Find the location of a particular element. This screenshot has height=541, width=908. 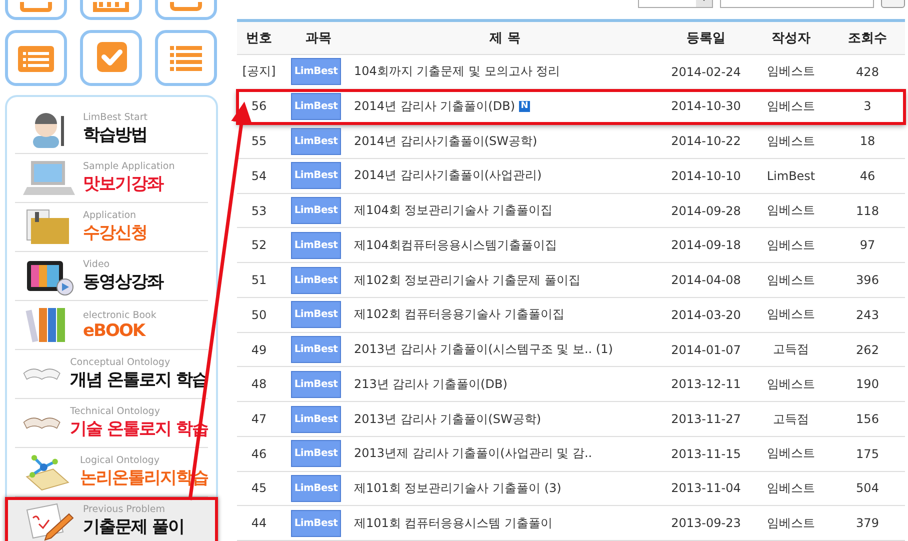

number-cell-text: 45 is located at coordinates (259, 488).